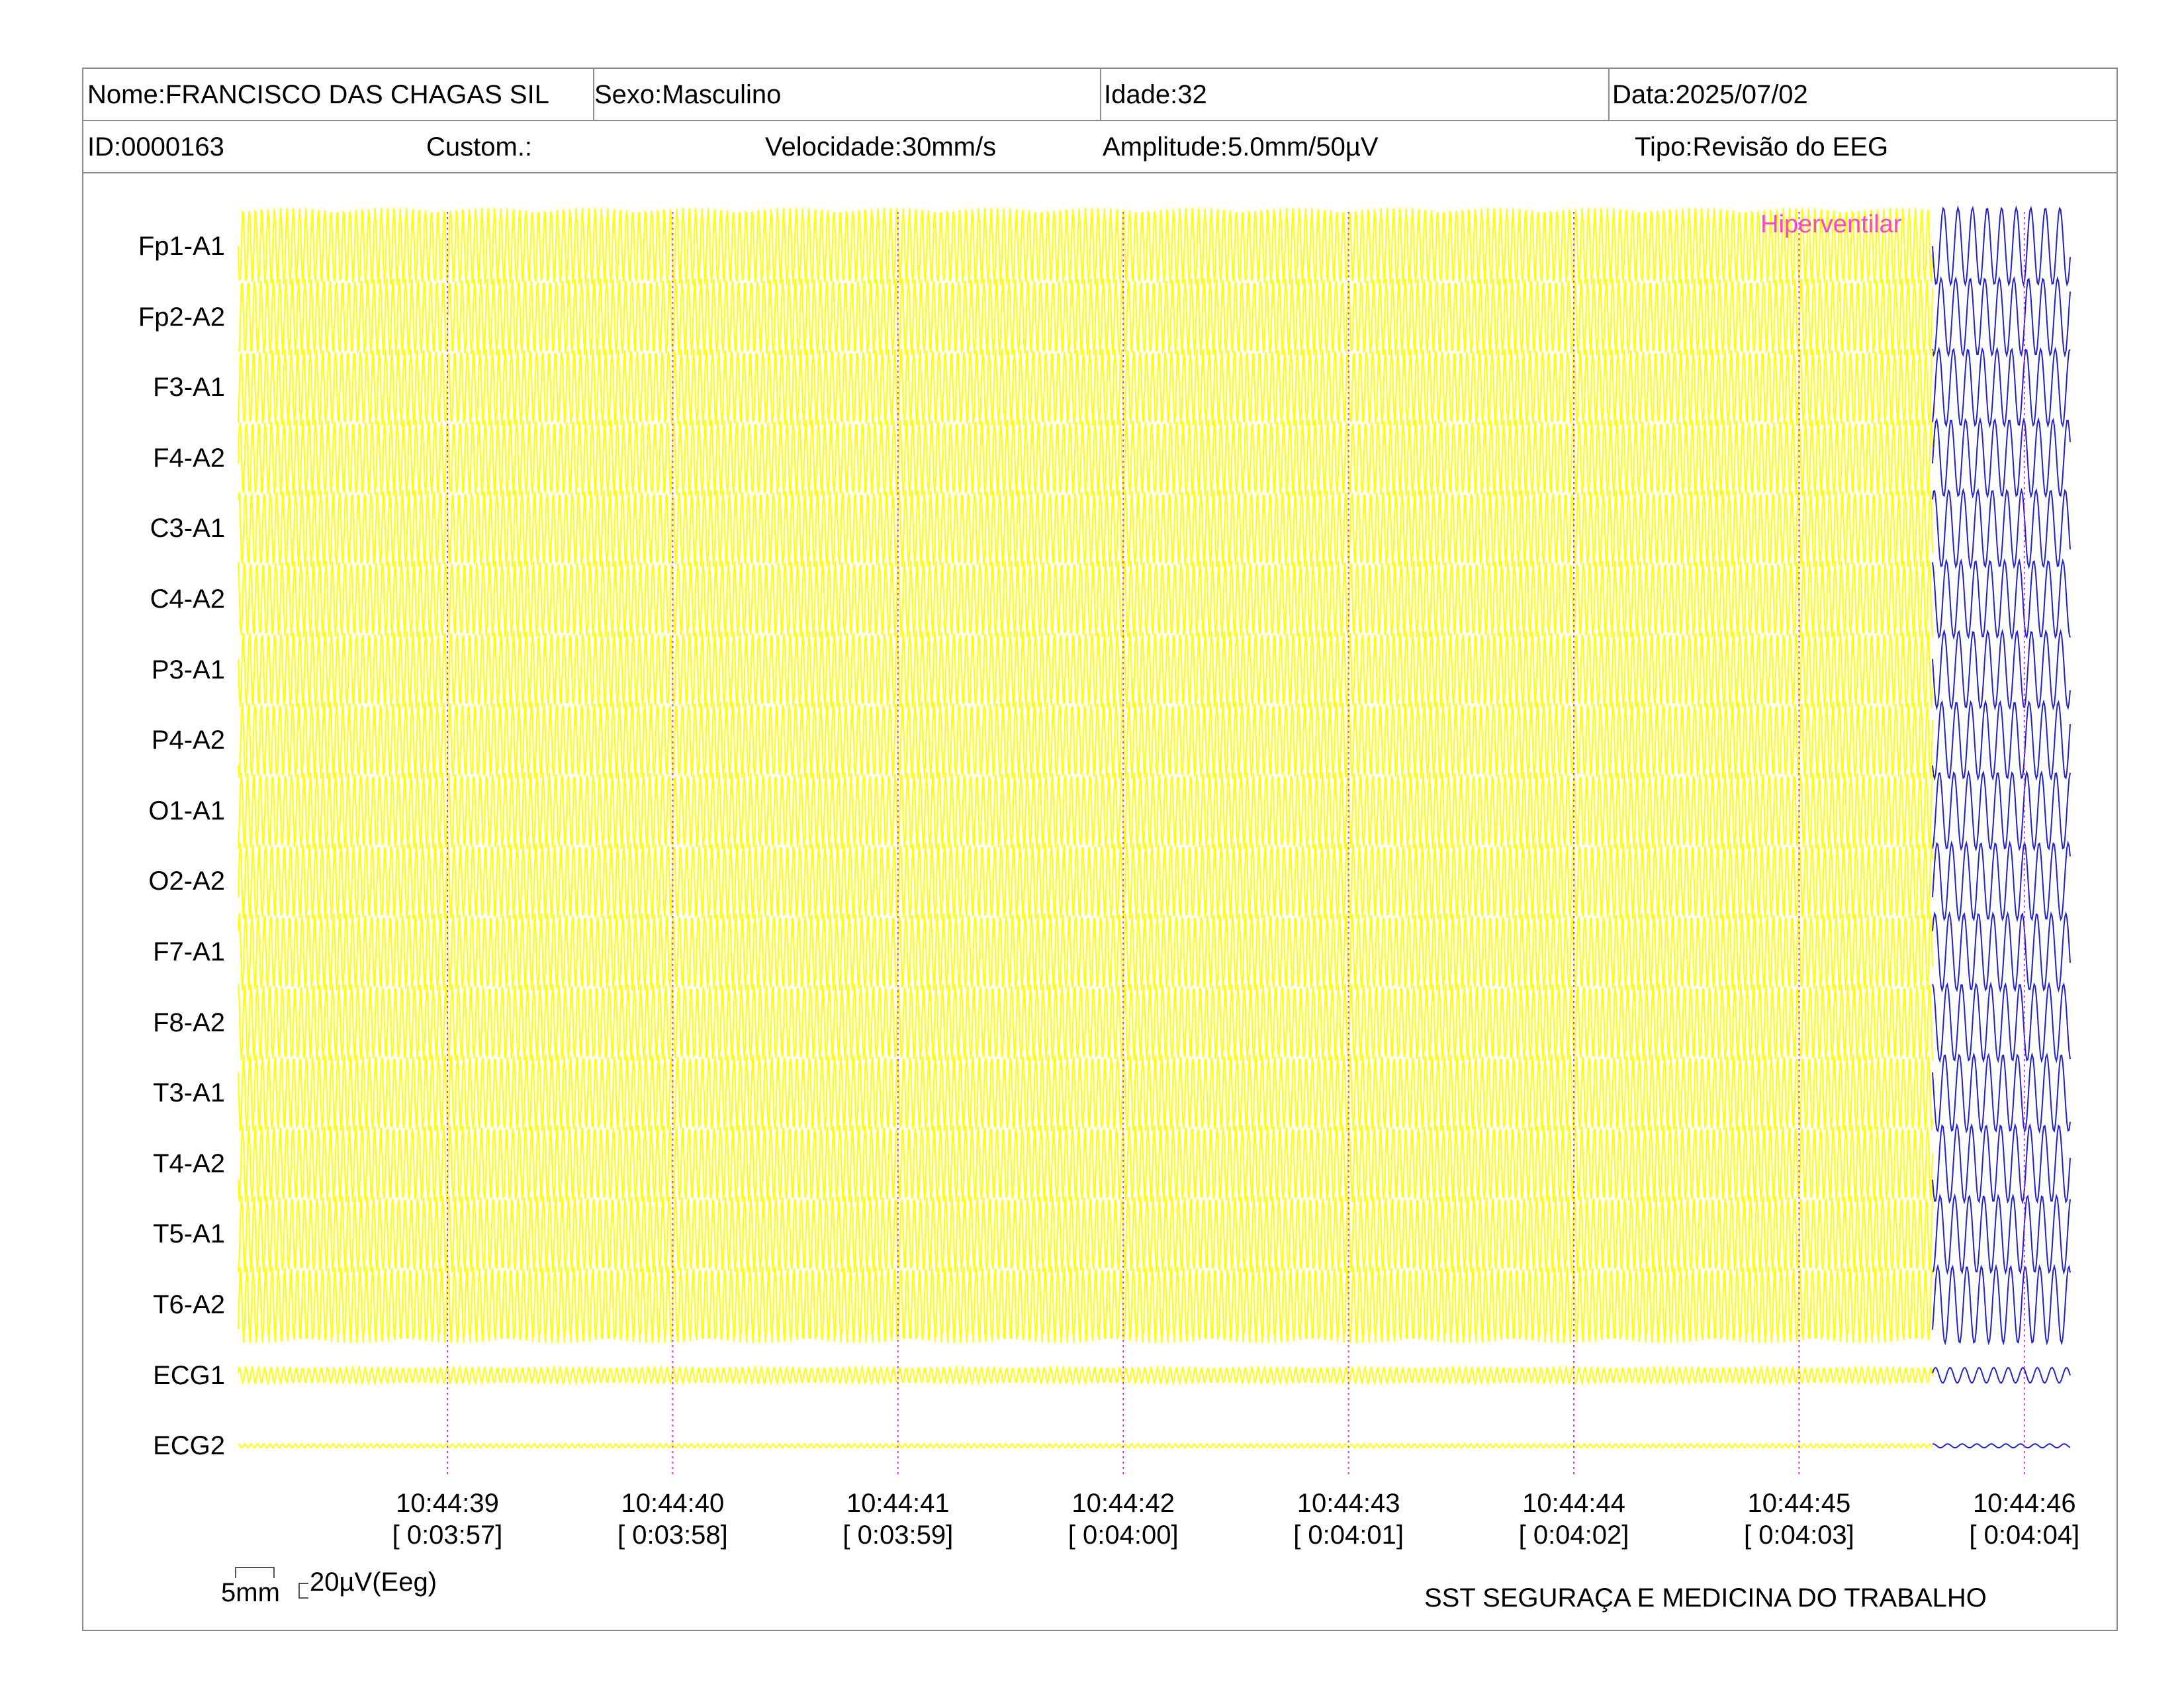 Image resolution: width=2184 pixels, height=1688 pixels. Describe the element at coordinates (1798, 1535) in the screenshot. I see `time-elapsed-label: [ 0:04:03]` at that location.